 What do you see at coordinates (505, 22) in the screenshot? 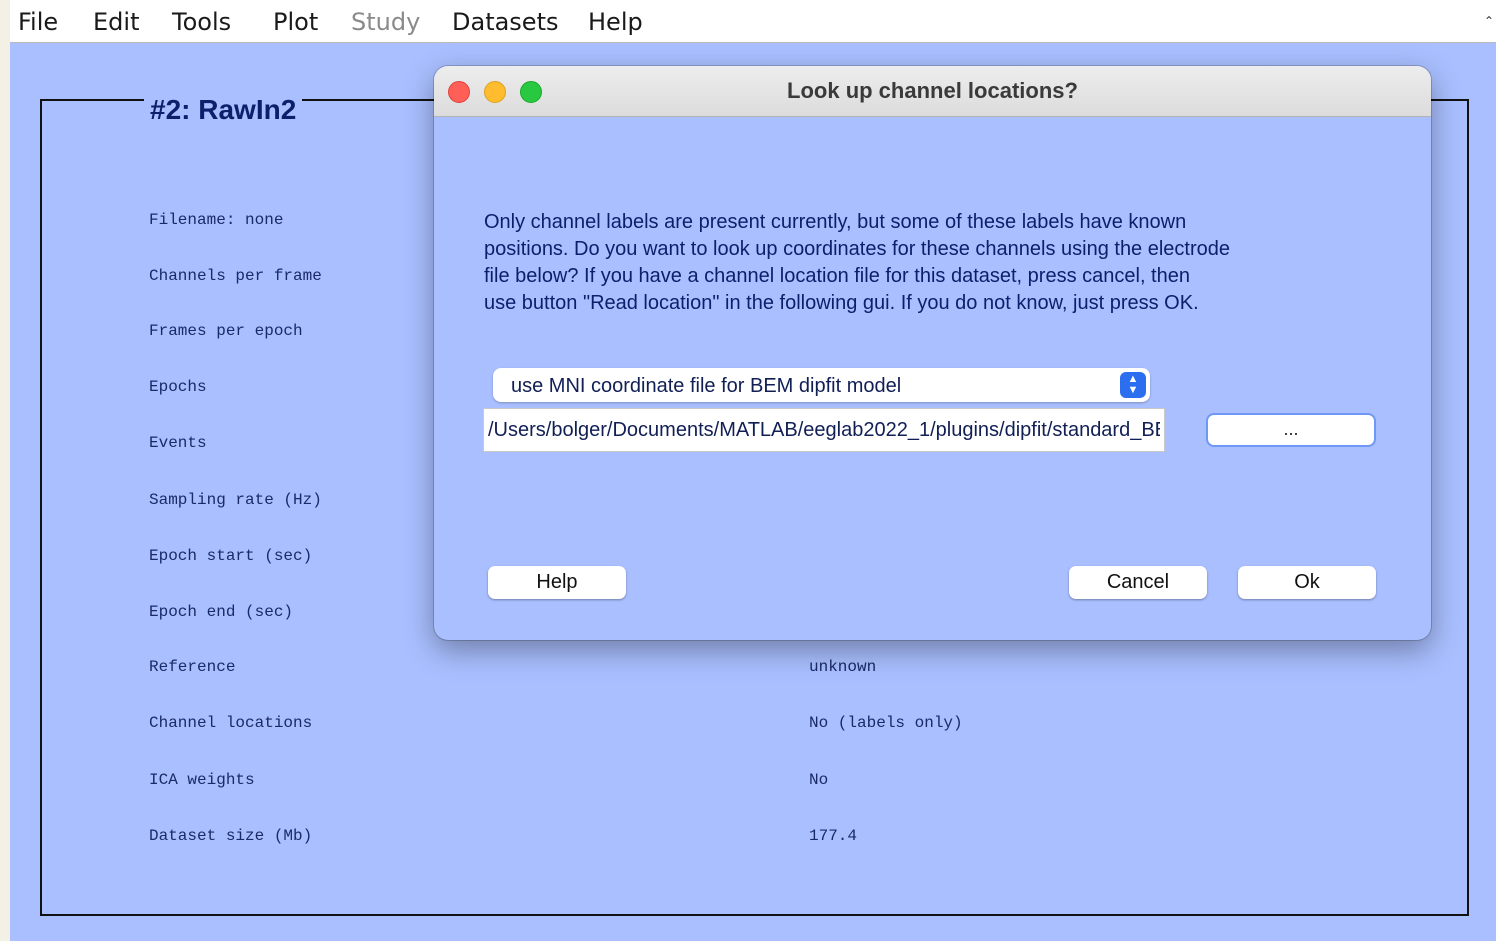
I see `menu-datasets: Datasets` at bounding box center [505, 22].